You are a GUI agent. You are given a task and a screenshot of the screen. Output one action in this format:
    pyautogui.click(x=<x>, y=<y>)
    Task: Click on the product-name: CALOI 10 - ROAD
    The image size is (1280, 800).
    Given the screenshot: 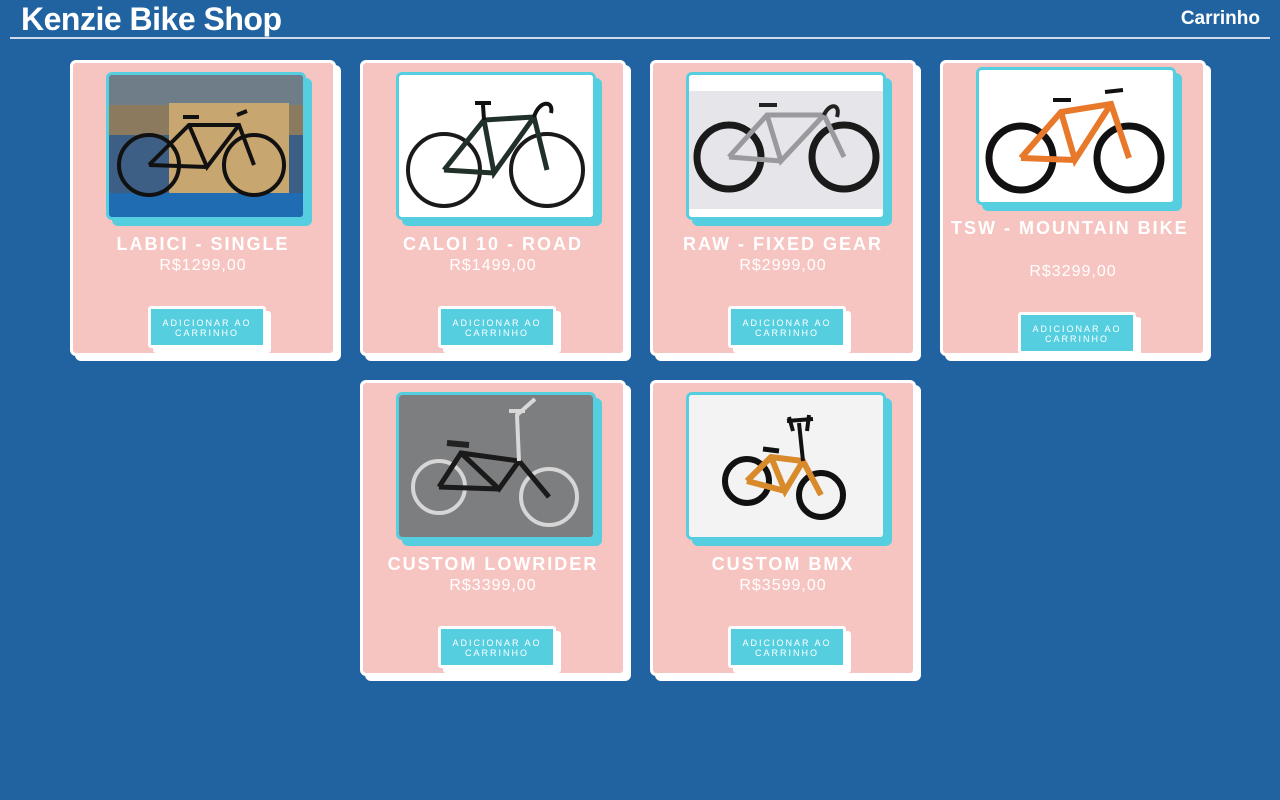 What is the action you would take?
    pyautogui.click(x=492, y=244)
    